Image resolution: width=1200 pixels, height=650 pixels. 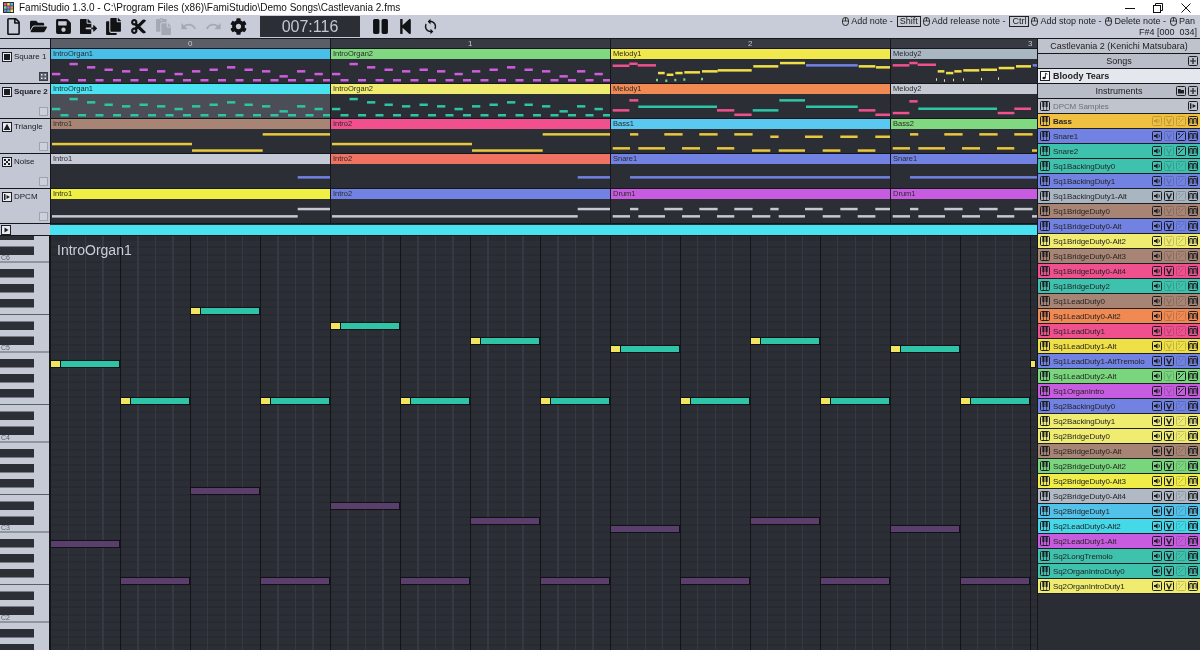 What do you see at coordinates (8, 7) in the screenshot?
I see `grid-logo-icon` at bounding box center [8, 7].